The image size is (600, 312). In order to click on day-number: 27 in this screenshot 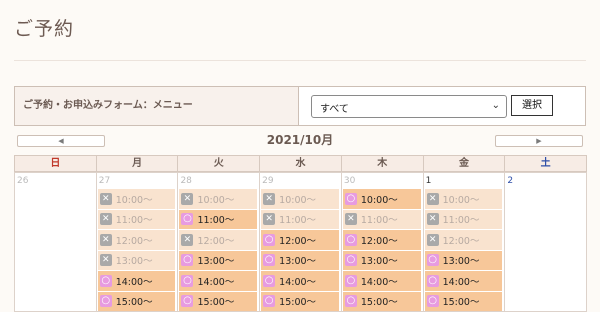, I will do `click(104, 181)`.